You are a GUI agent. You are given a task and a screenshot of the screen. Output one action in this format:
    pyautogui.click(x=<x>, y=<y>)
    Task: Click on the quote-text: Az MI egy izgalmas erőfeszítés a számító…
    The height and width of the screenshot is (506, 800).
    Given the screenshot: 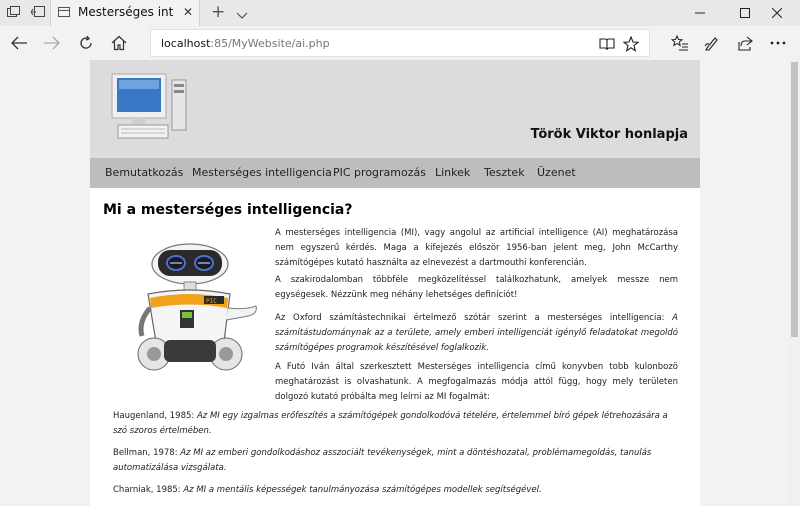 What is the action you would take?
    pyautogui.click(x=390, y=423)
    